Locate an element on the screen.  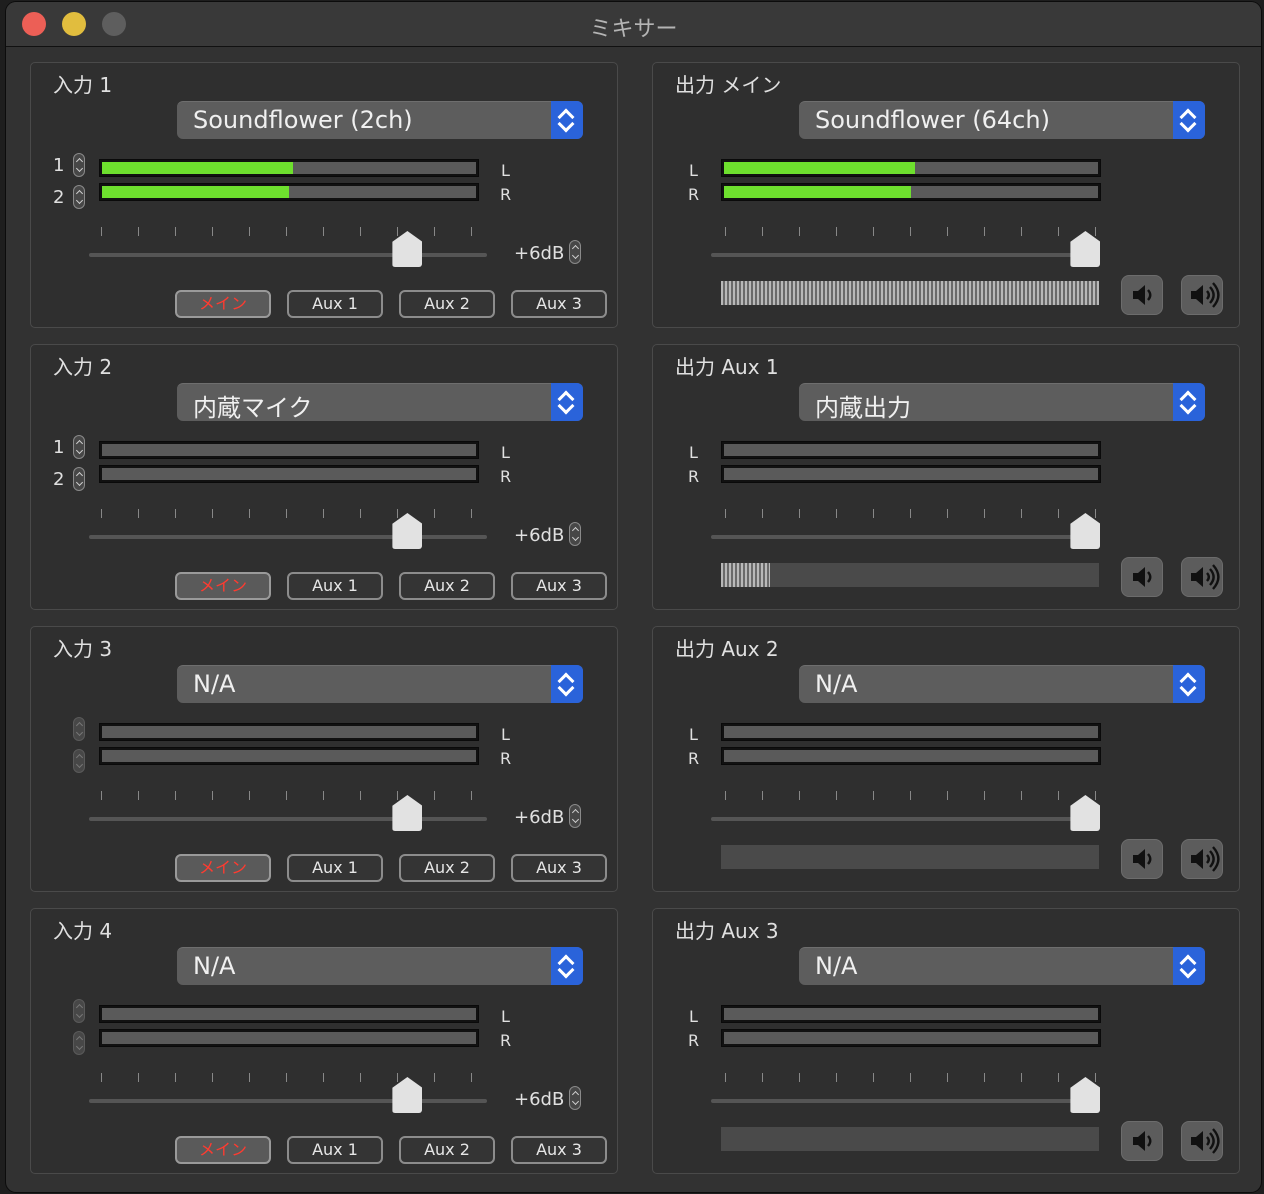
device-select: 内蔵出力 is located at coordinates (1002, 402).